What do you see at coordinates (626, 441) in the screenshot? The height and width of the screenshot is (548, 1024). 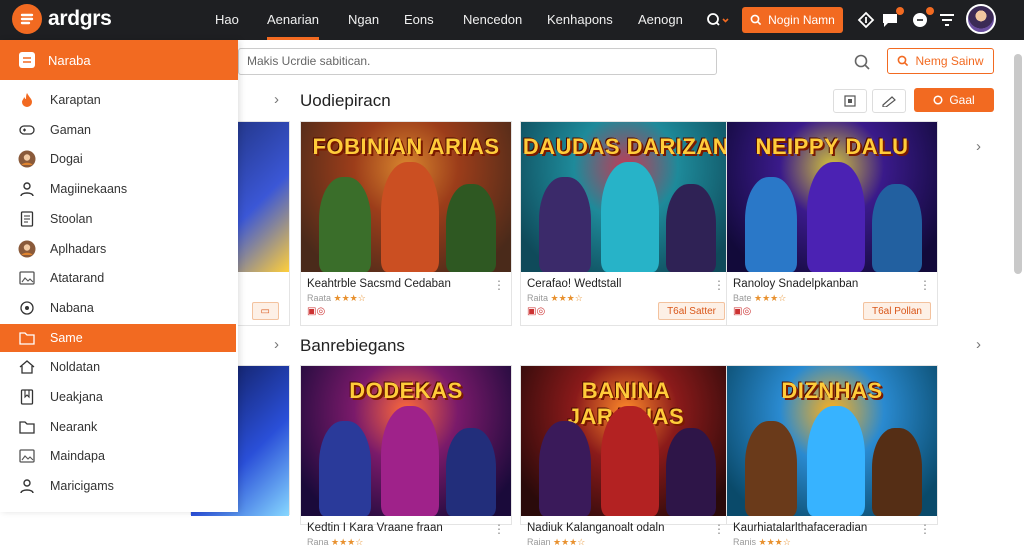 I see `game-card-image: BANINA JARABIAS` at bounding box center [626, 441].